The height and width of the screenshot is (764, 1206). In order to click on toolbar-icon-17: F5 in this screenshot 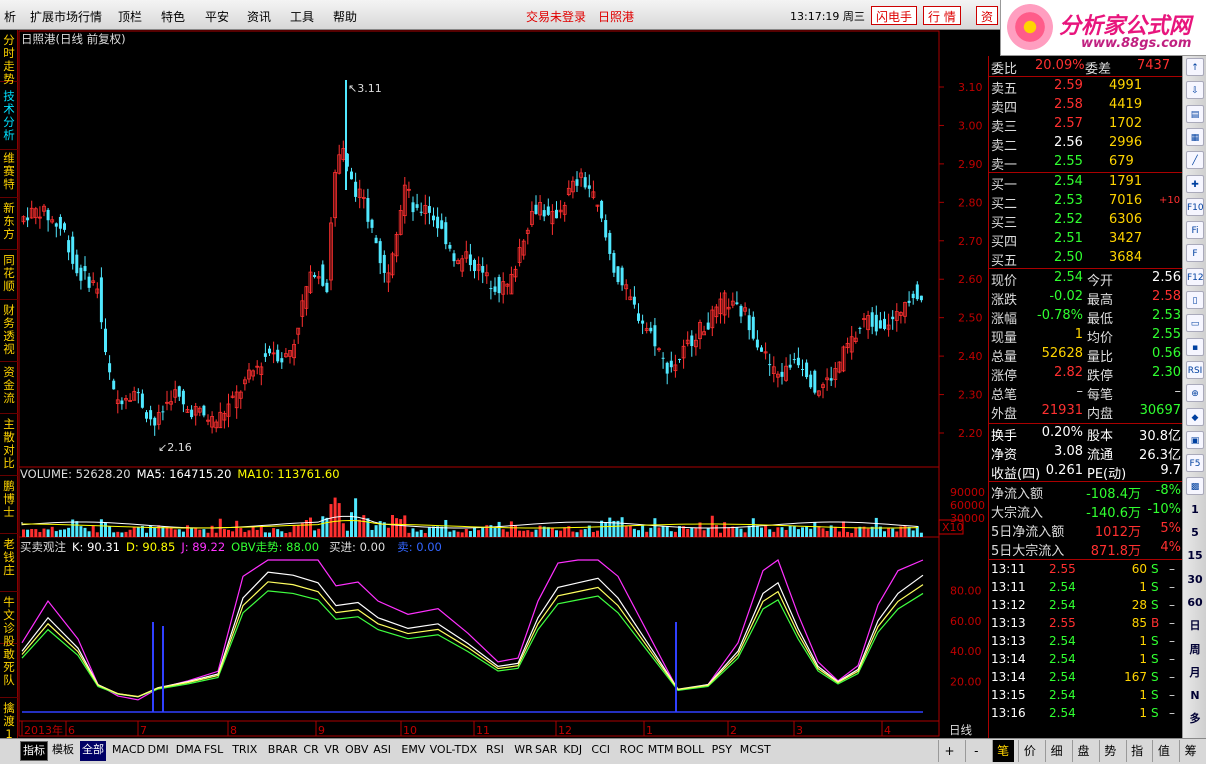, I will do `click(1195, 463)`.